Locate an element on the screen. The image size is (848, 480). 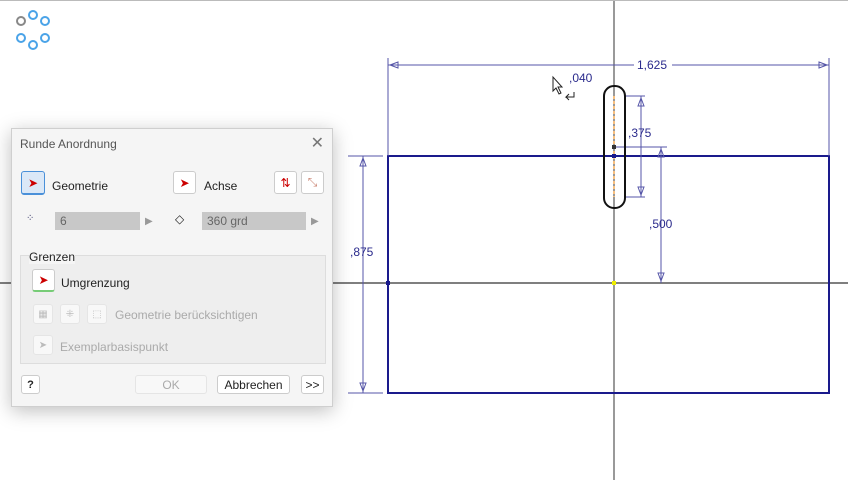
boundary-label: Umgrenzung is located at coordinates (95, 283).